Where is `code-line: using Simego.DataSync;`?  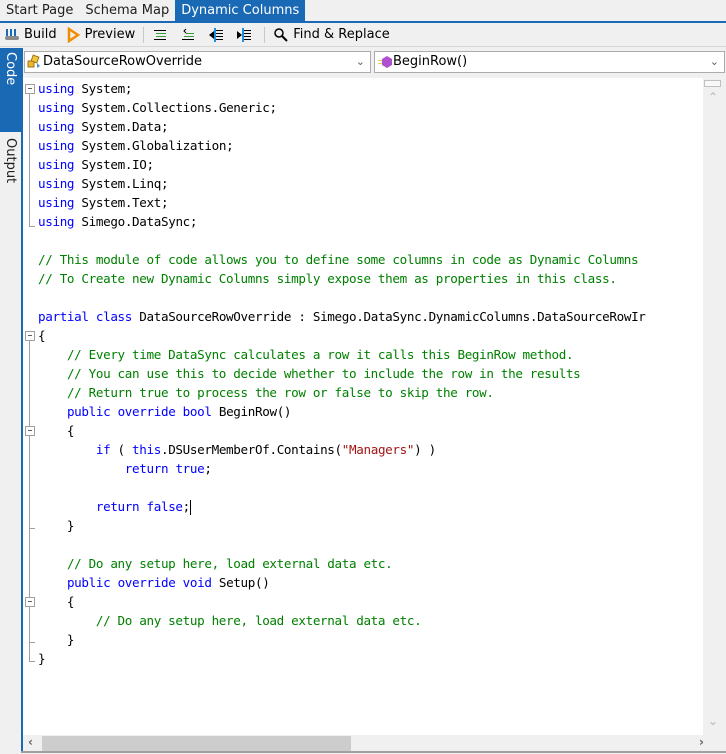 code-line: using Simego.DataSync; is located at coordinates (342, 221).